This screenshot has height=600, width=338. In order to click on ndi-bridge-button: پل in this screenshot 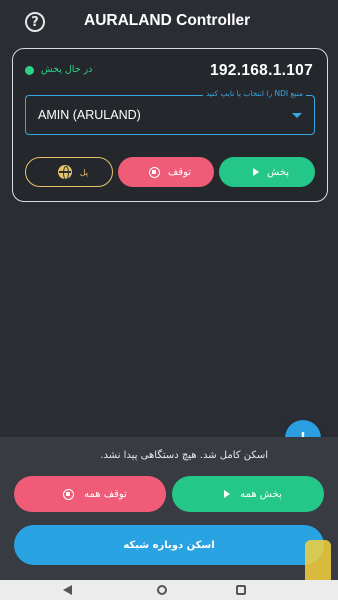, I will do `click(69, 172)`.